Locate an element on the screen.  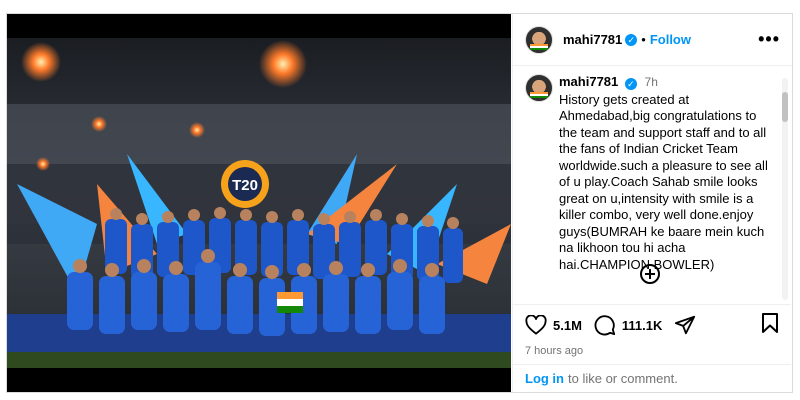
paper-plane-icon is located at coordinates (685, 325).